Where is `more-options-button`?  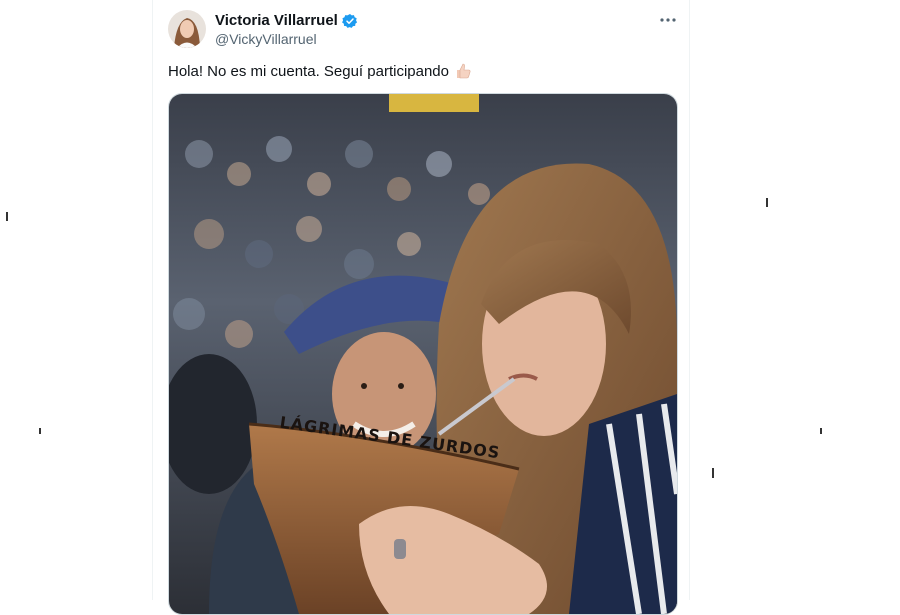
more-options-button is located at coordinates (668, 20).